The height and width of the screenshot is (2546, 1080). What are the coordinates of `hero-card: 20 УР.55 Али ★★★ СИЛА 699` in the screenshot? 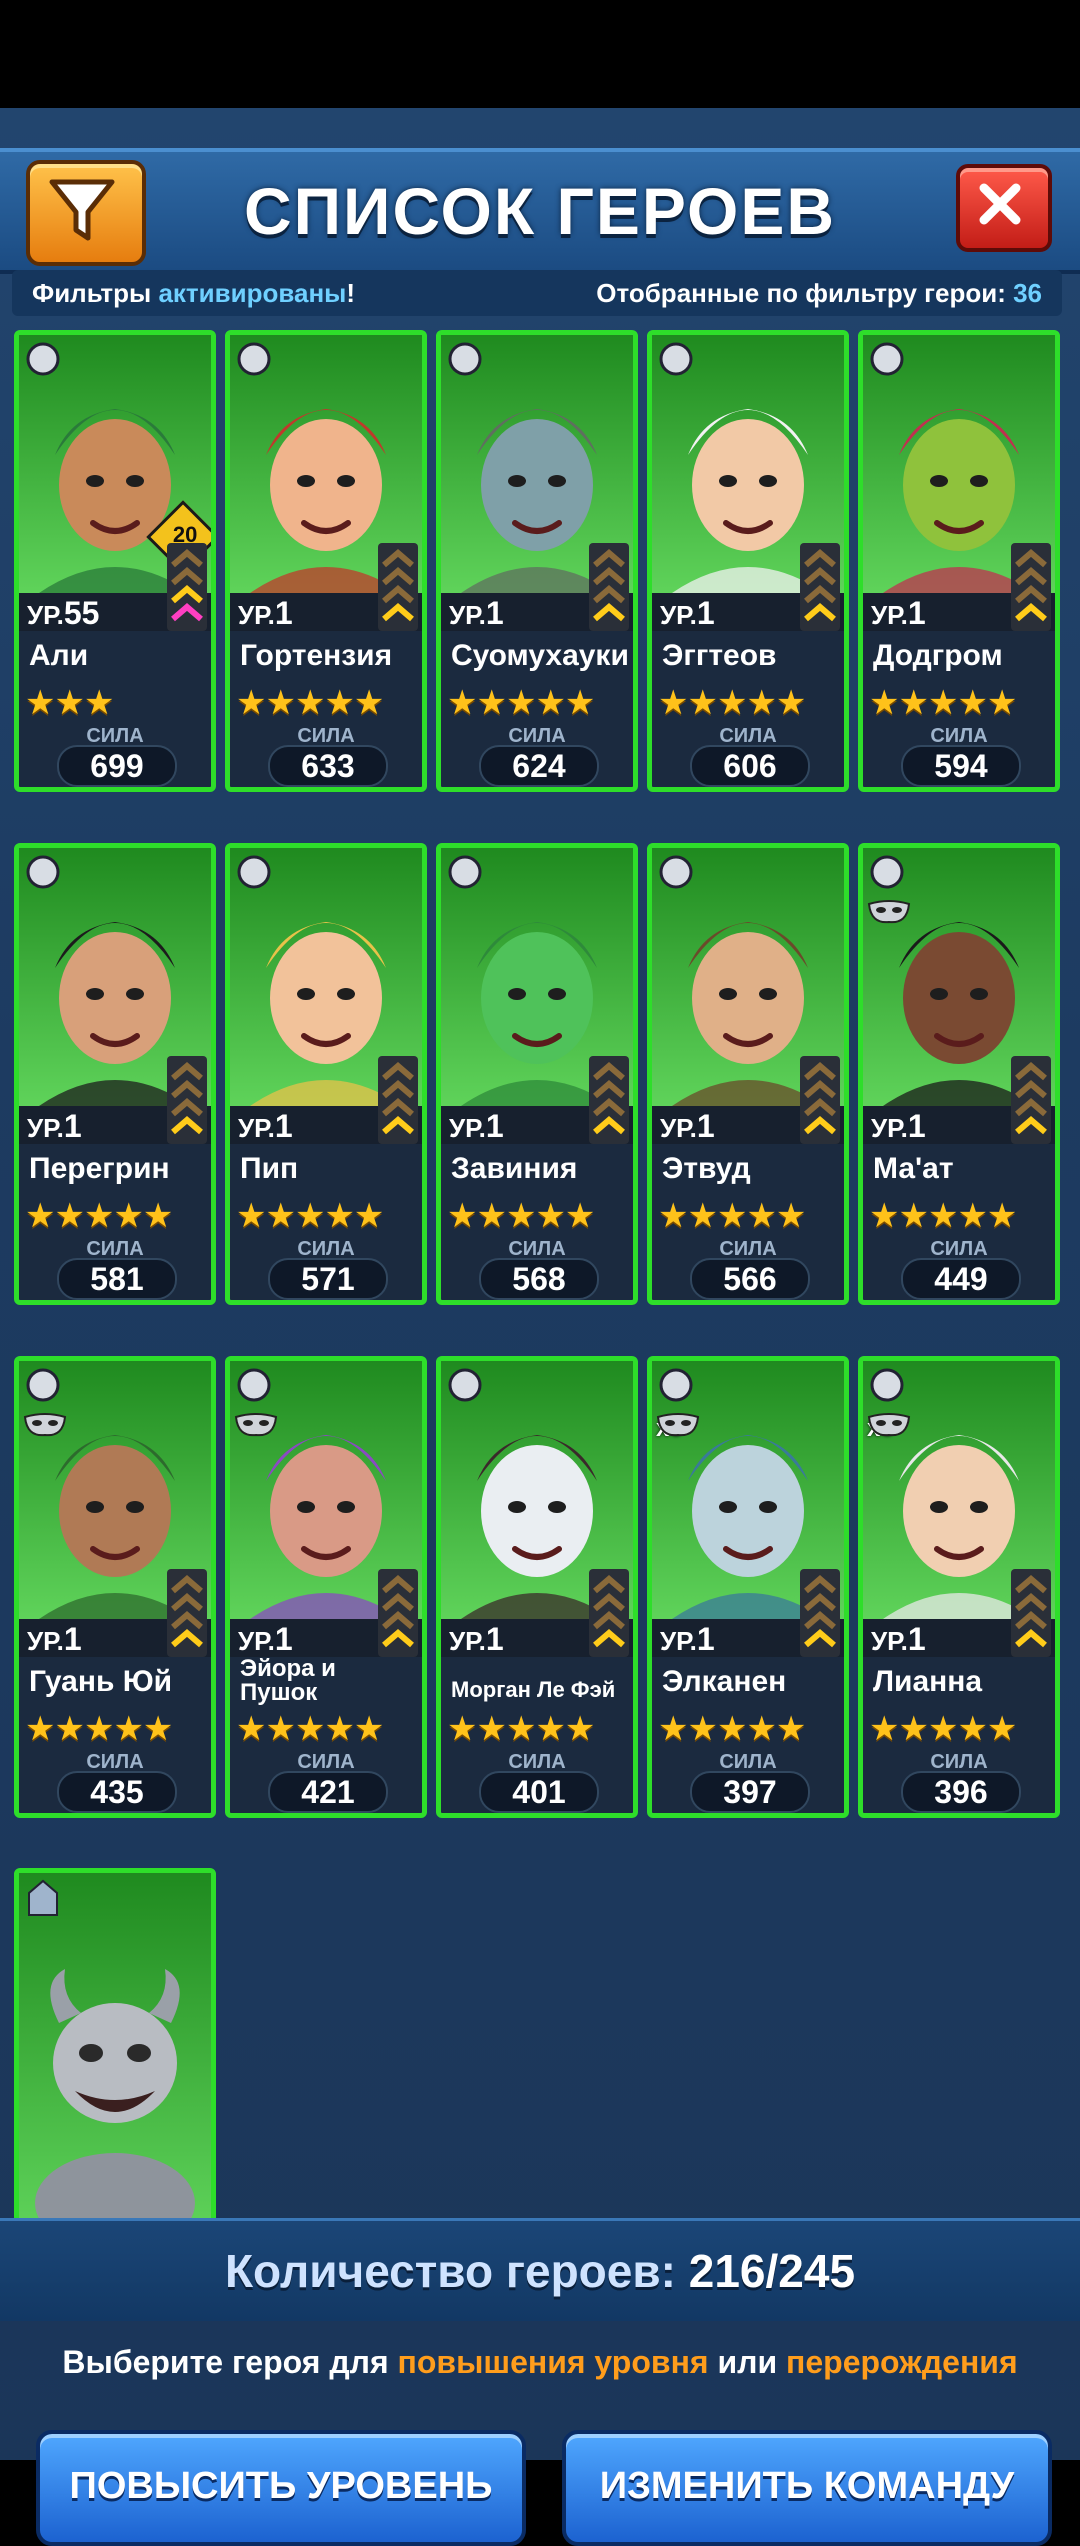 It's located at (115, 561).